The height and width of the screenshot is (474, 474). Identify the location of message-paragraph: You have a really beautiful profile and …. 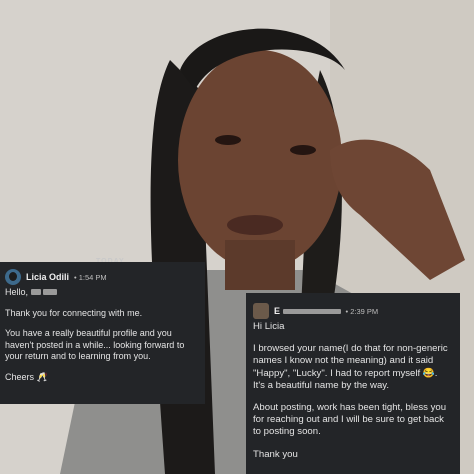
(95, 344).